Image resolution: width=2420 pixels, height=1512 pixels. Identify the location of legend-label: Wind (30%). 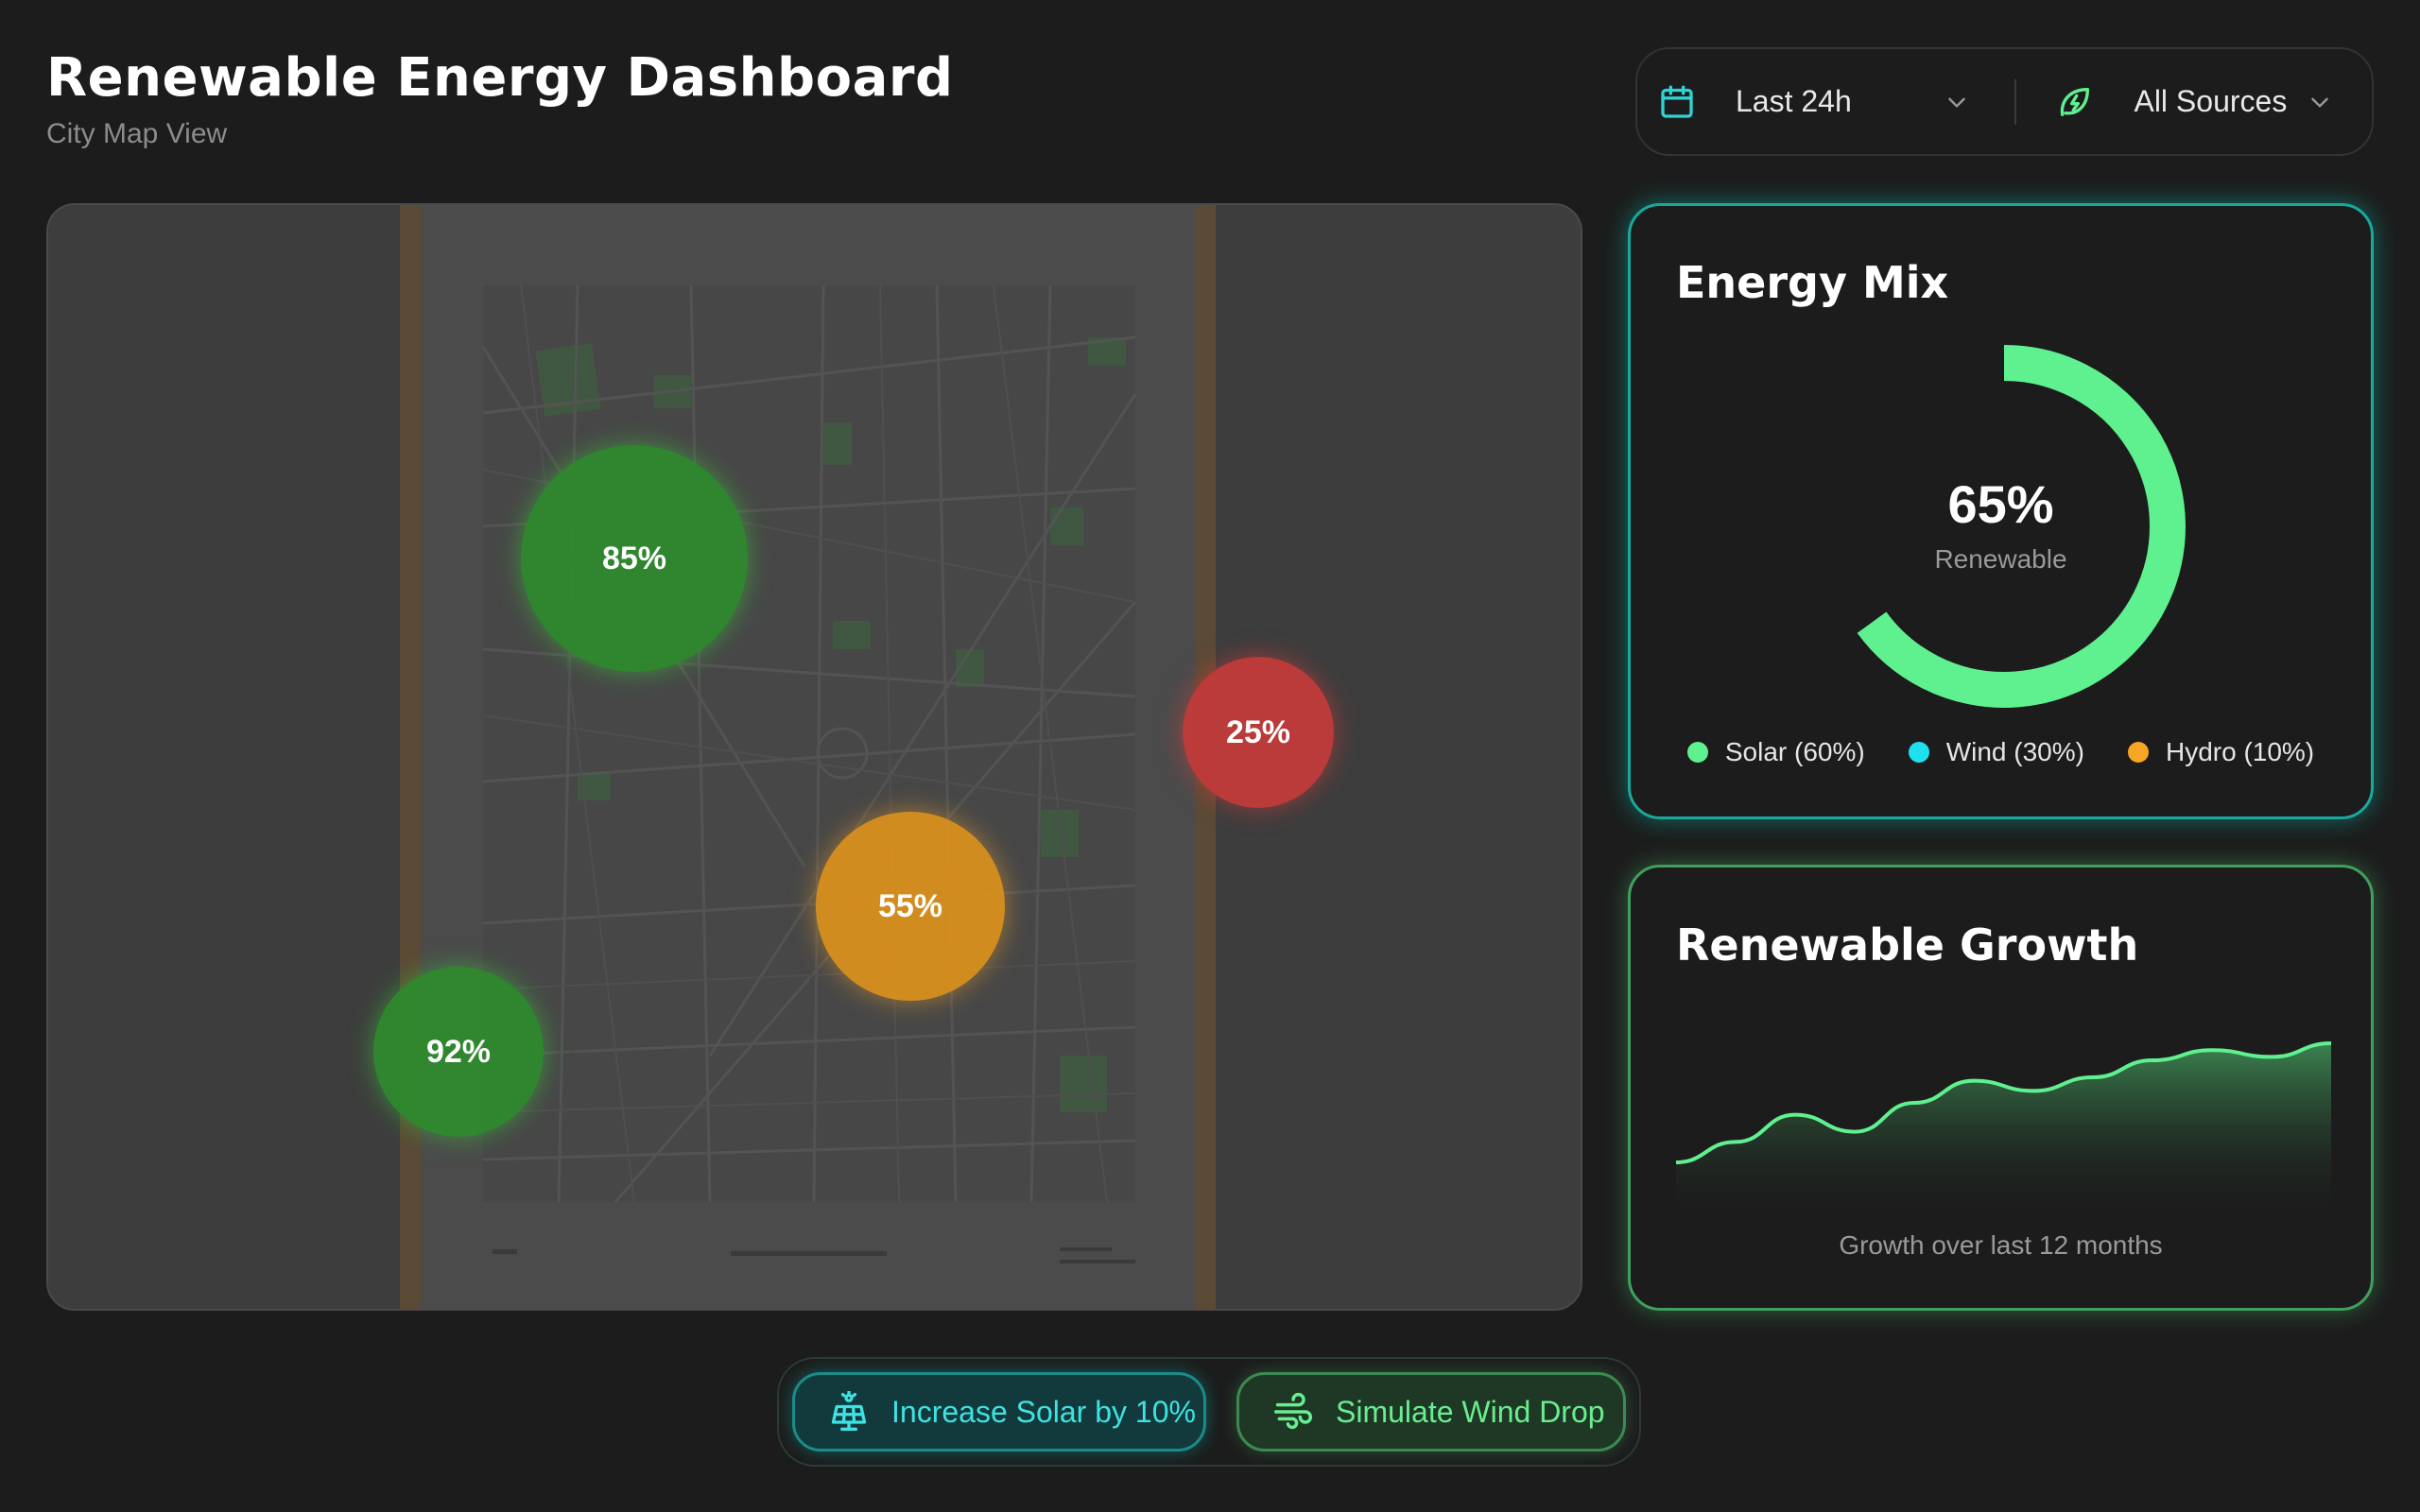
(2014, 751).